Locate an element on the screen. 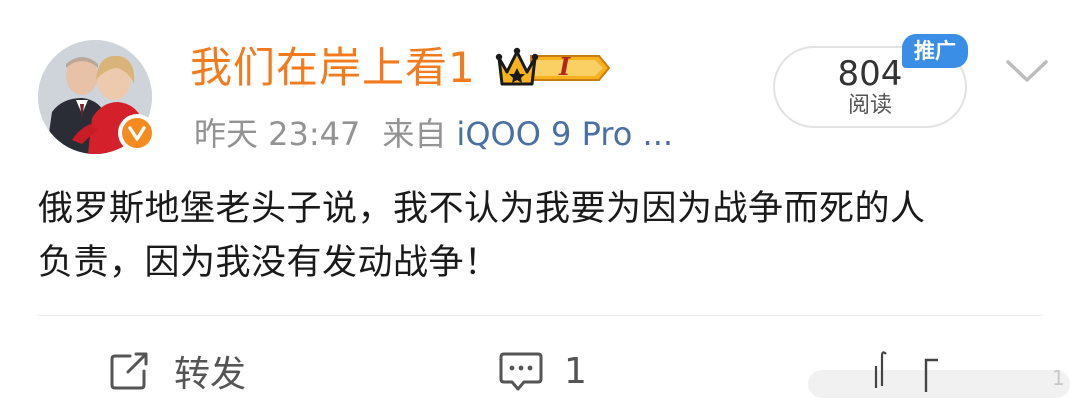  author-name: 我们在岸上看1 is located at coordinates (333, 68).